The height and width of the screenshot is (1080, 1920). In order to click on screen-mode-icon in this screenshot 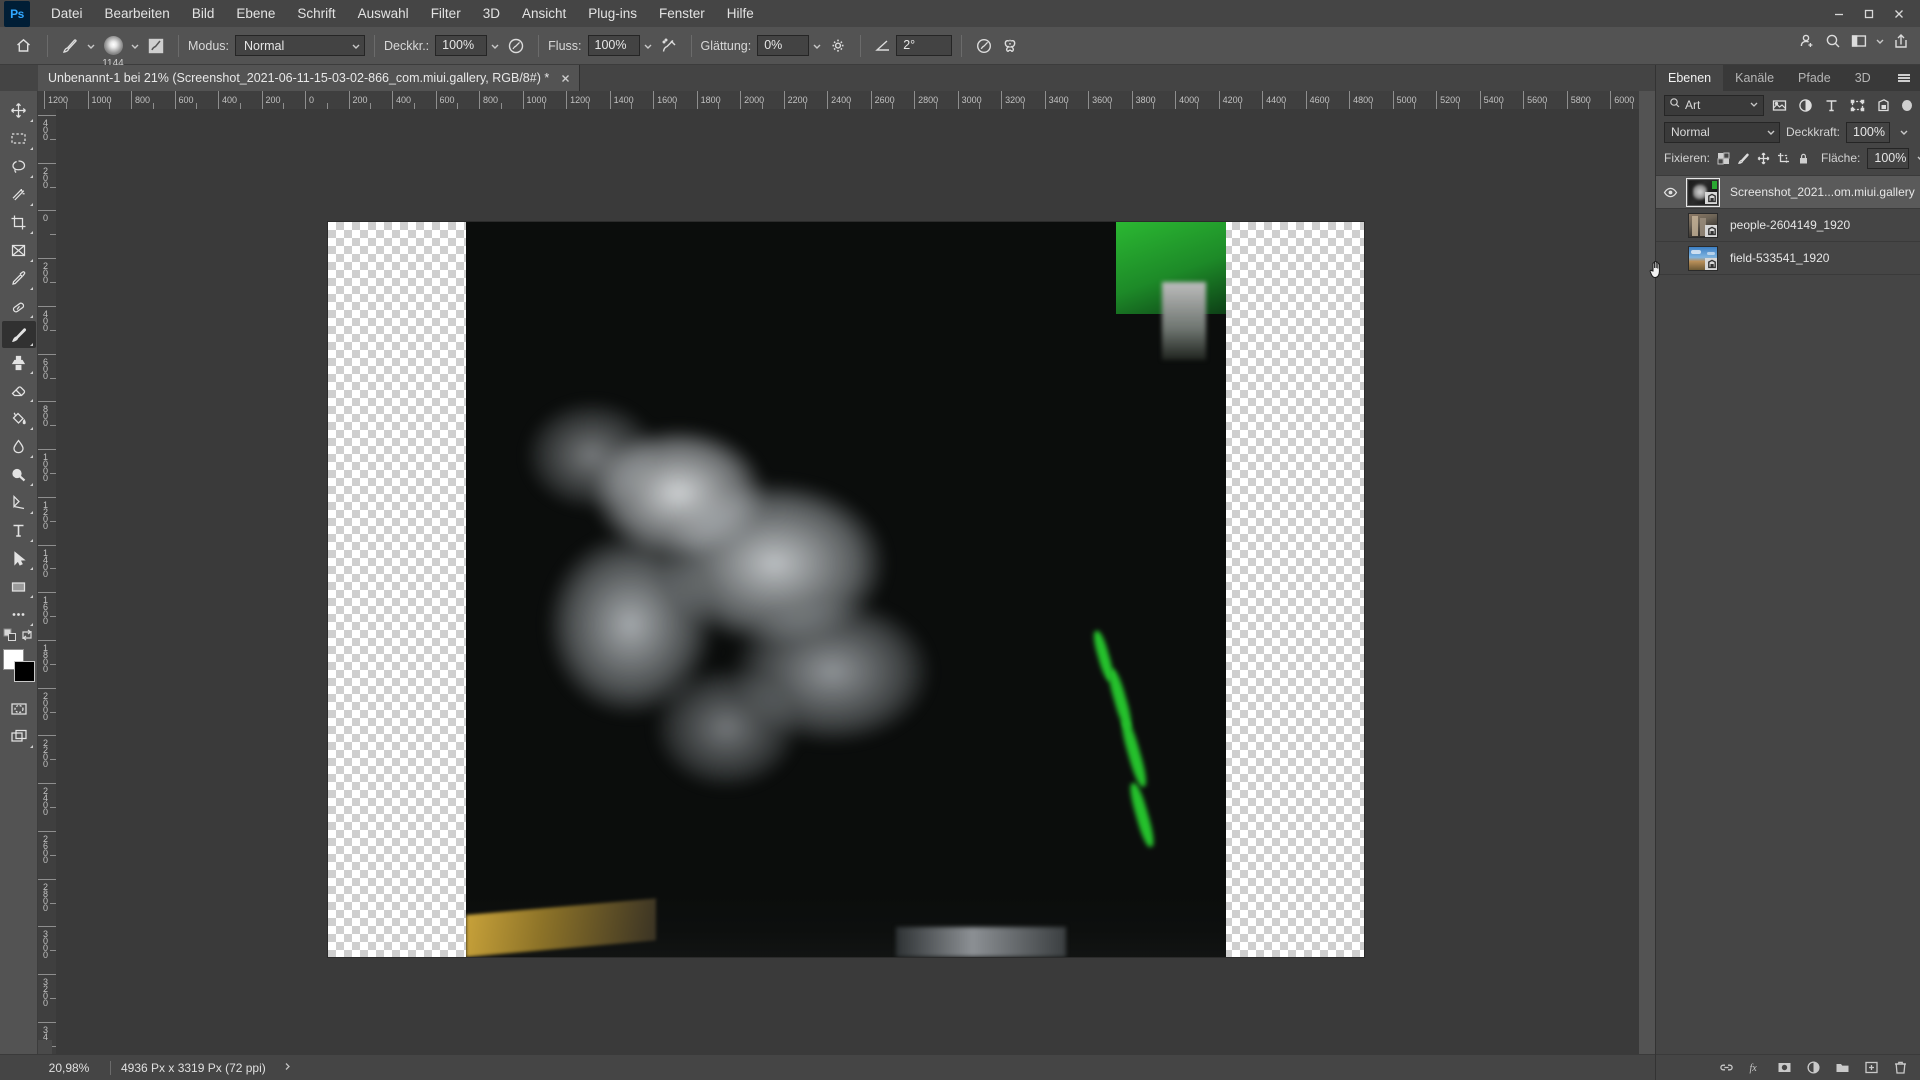, I will do `click(19, 736)`.